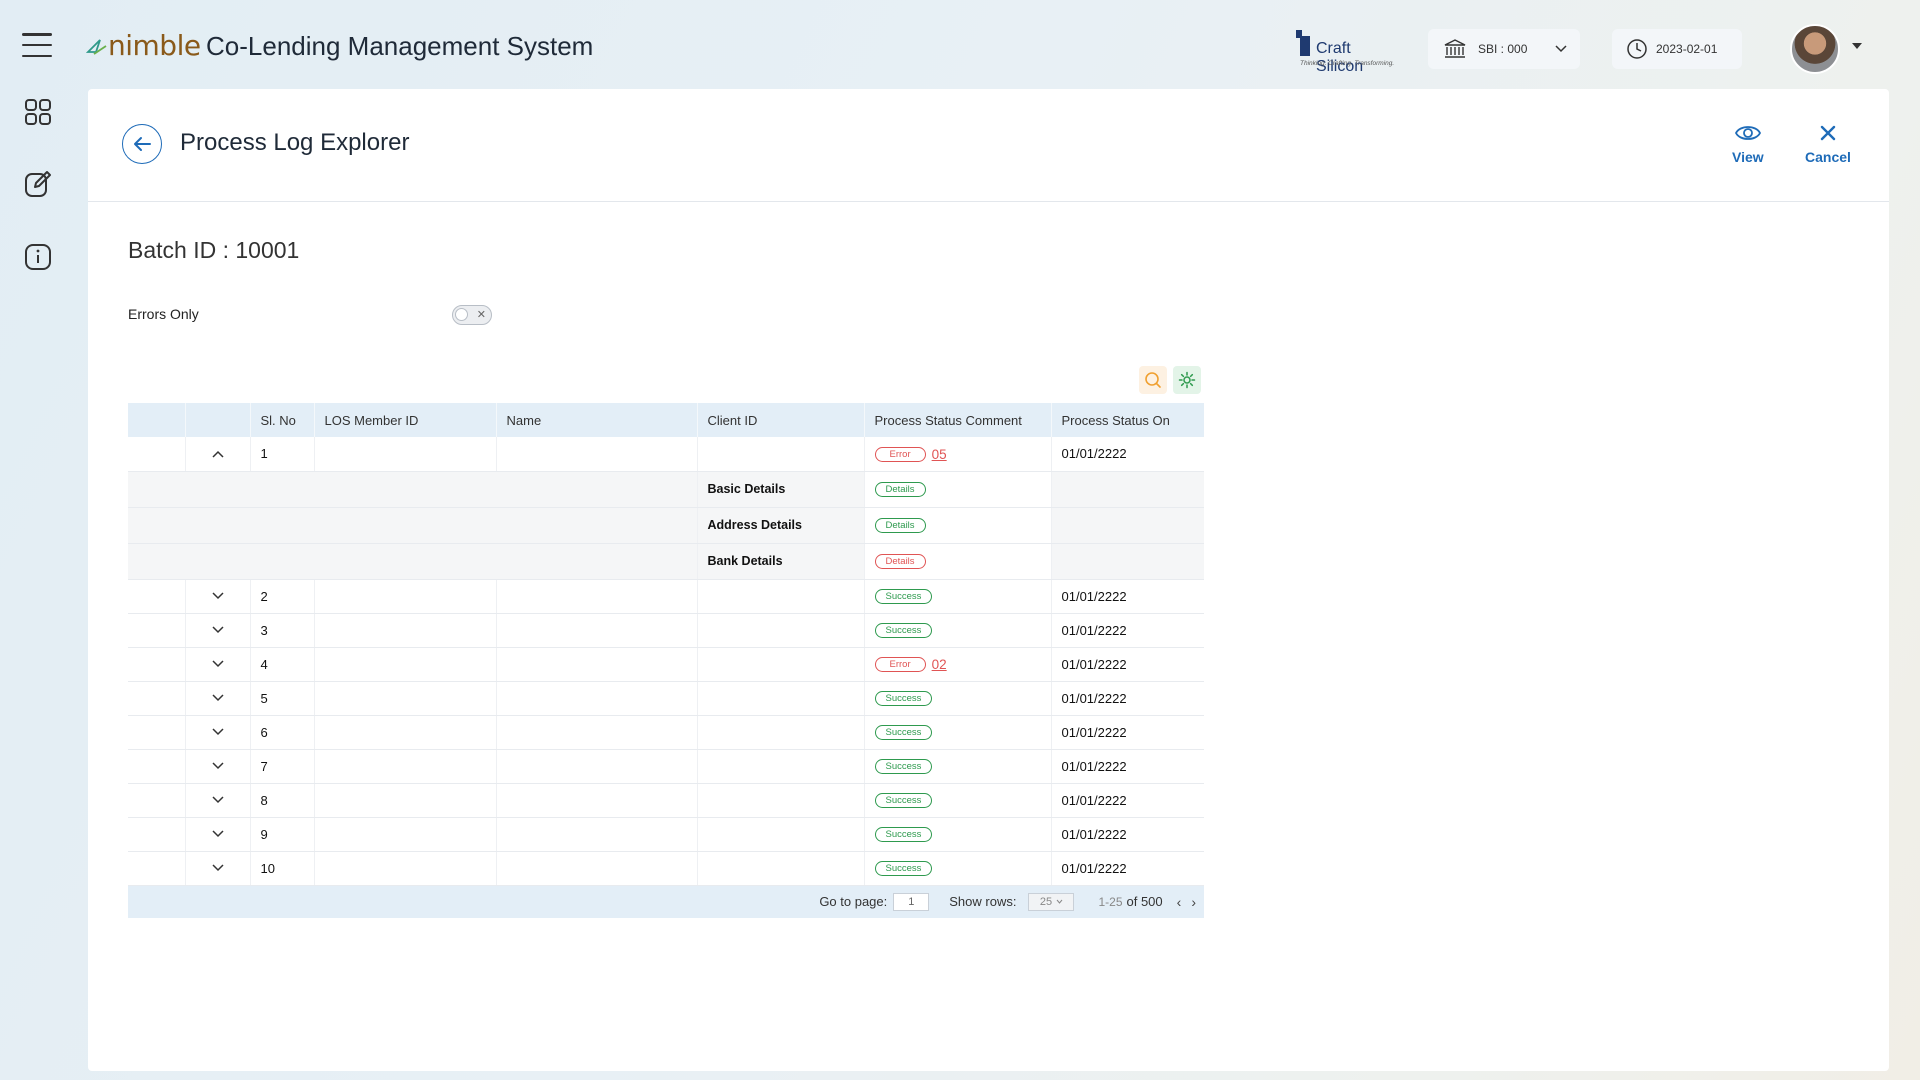 The height and width of the screenshot is (1080, 1920). I want to click on column-header-process-status-comment: Process Status Comment, so click(957, 420).